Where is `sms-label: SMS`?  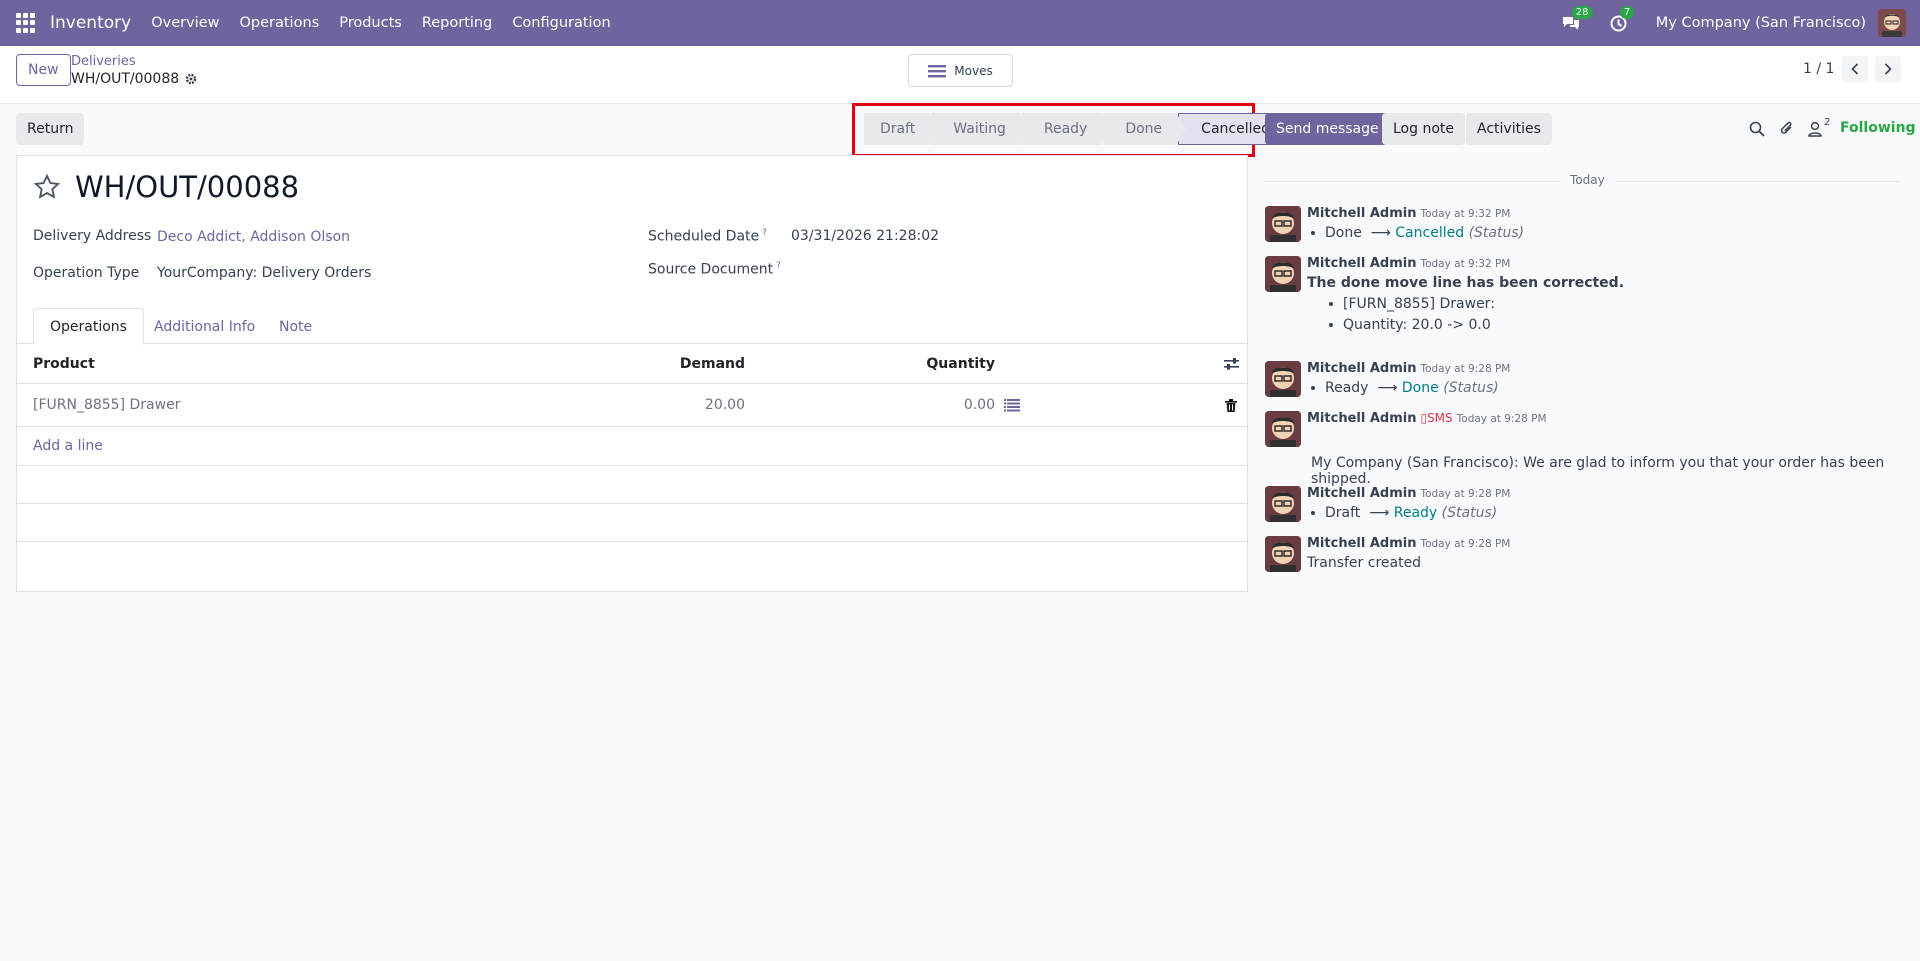 sms-label: SMS is located at coordinates (1440, 418).